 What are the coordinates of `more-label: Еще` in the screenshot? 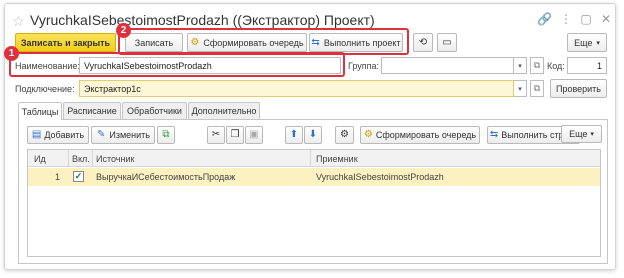 It's located at (583, 42).